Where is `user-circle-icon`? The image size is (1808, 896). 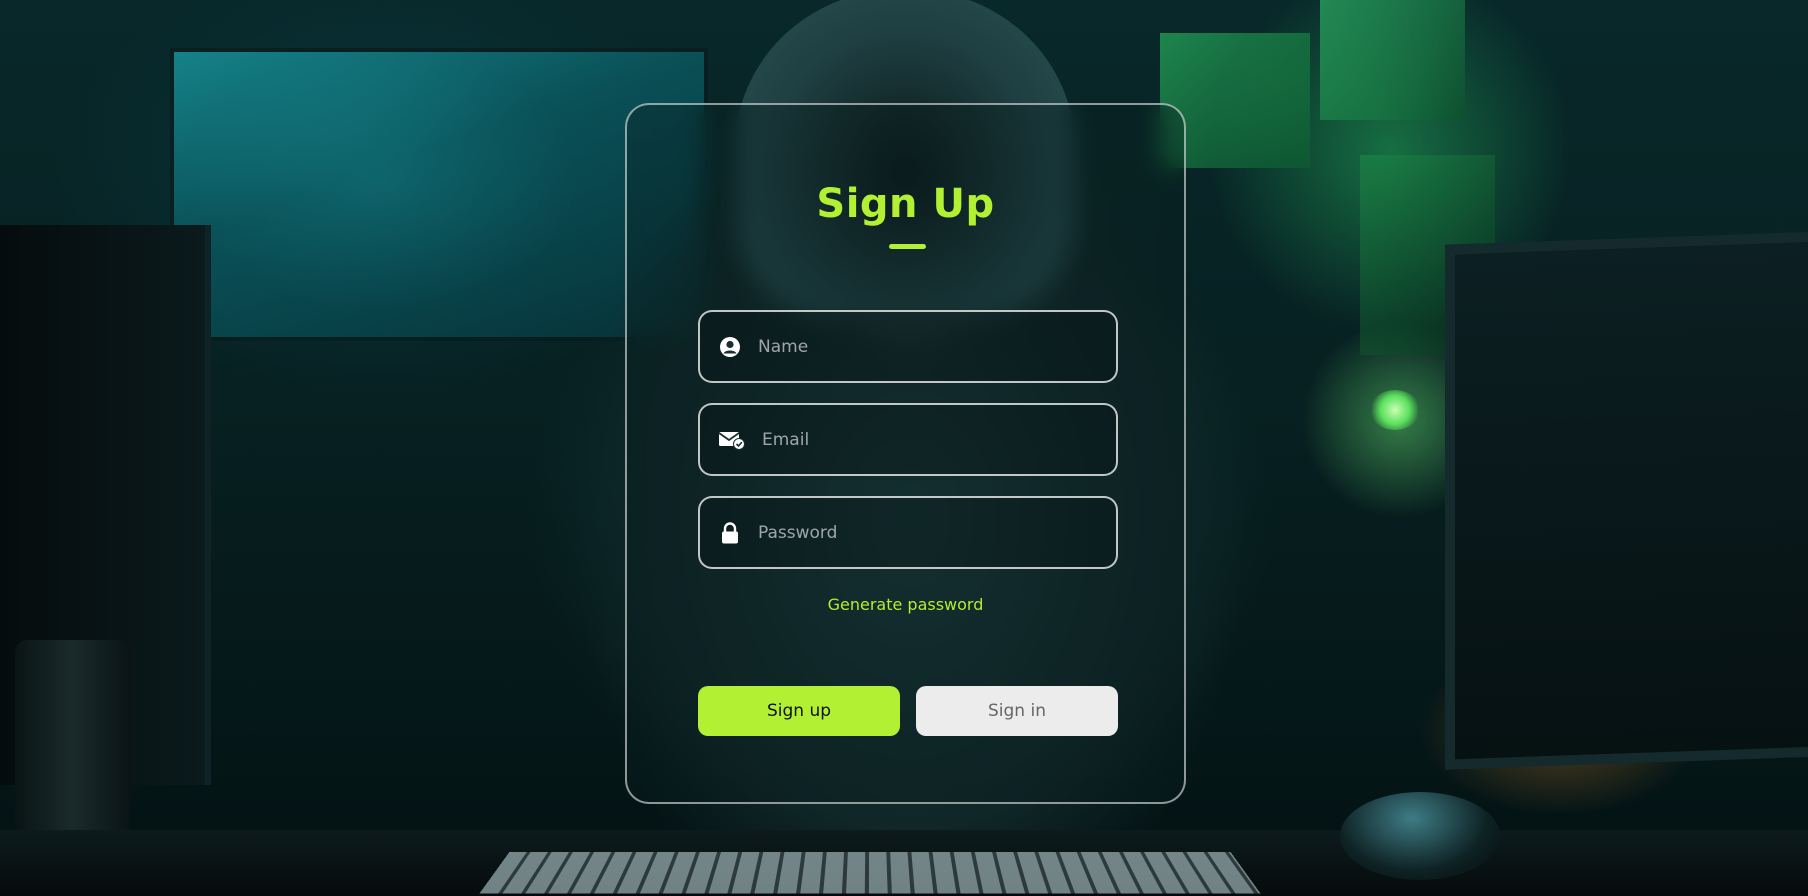 user-circle-icon is located at coordinates (730, 347).